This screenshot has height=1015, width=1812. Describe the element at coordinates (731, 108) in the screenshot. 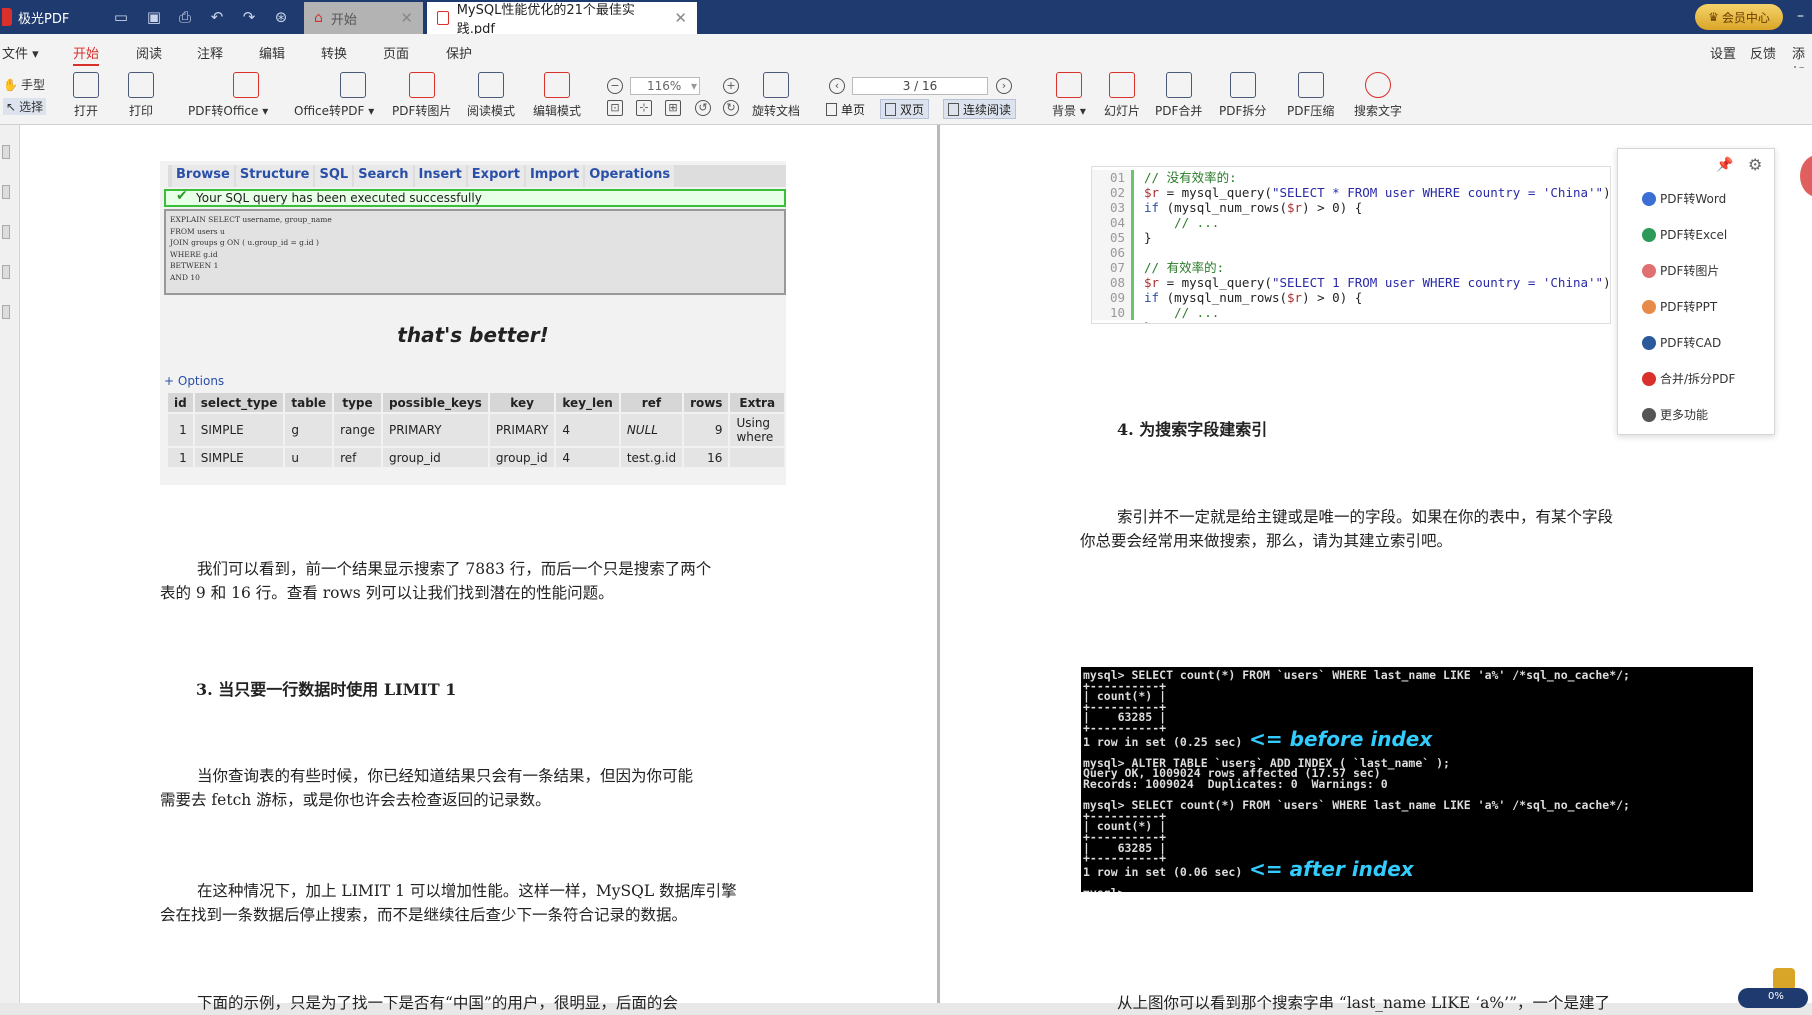

I see `rotate-right-icon: ↻` at that location.